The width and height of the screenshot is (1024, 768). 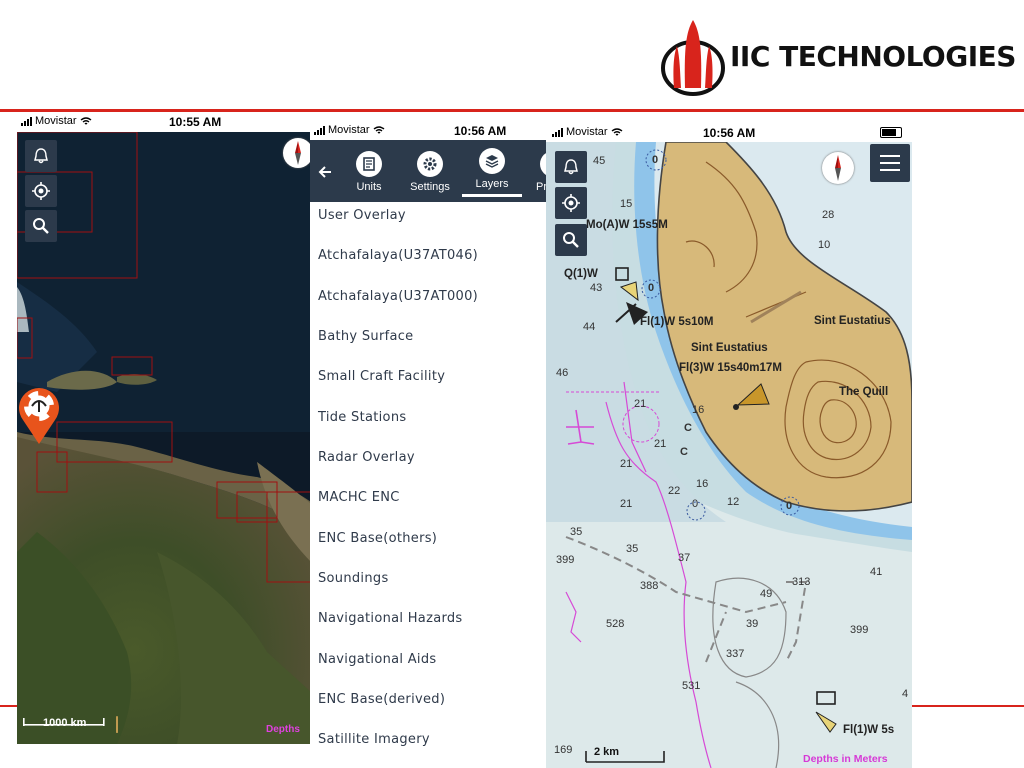 What do you see at coordinates (430, 164) in the screenshot?
I see `gear-icon` at bounding box center [430, 164].